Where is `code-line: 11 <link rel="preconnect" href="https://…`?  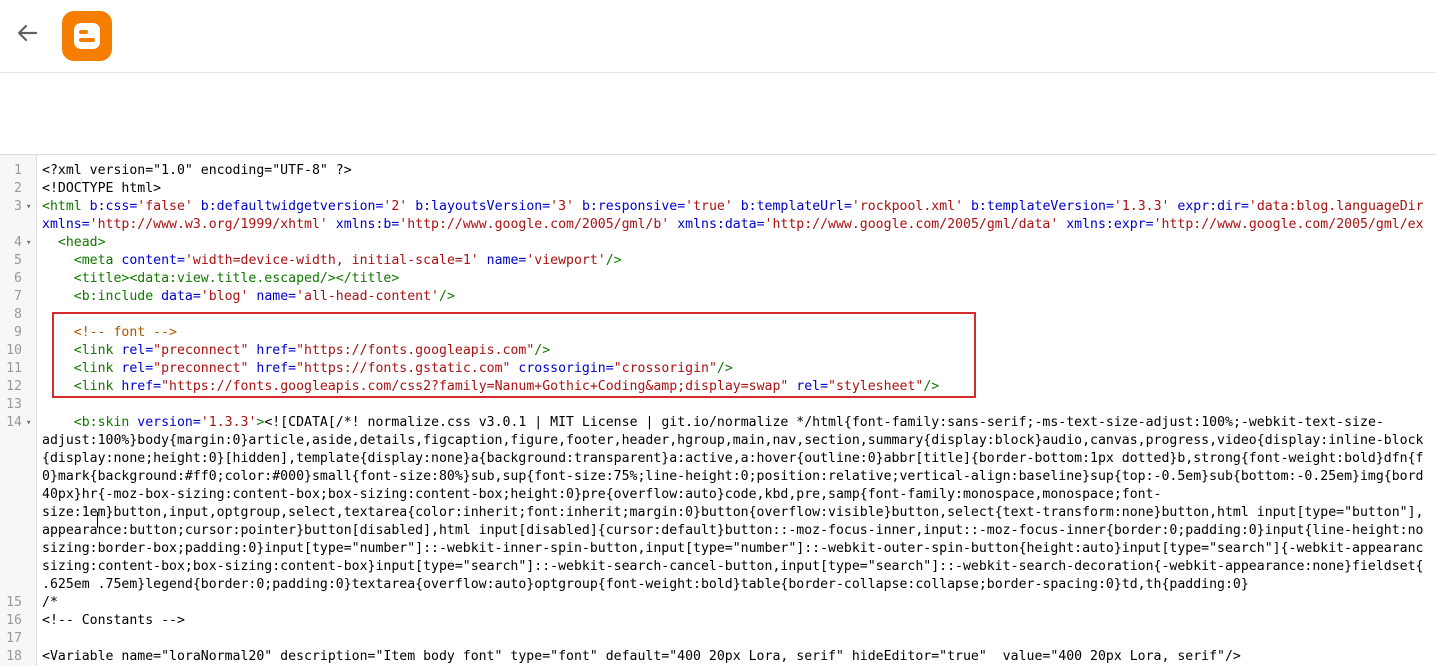
code-line: 11 <link rel="preconnect" href="https://… is located at coordinates (718, 369).